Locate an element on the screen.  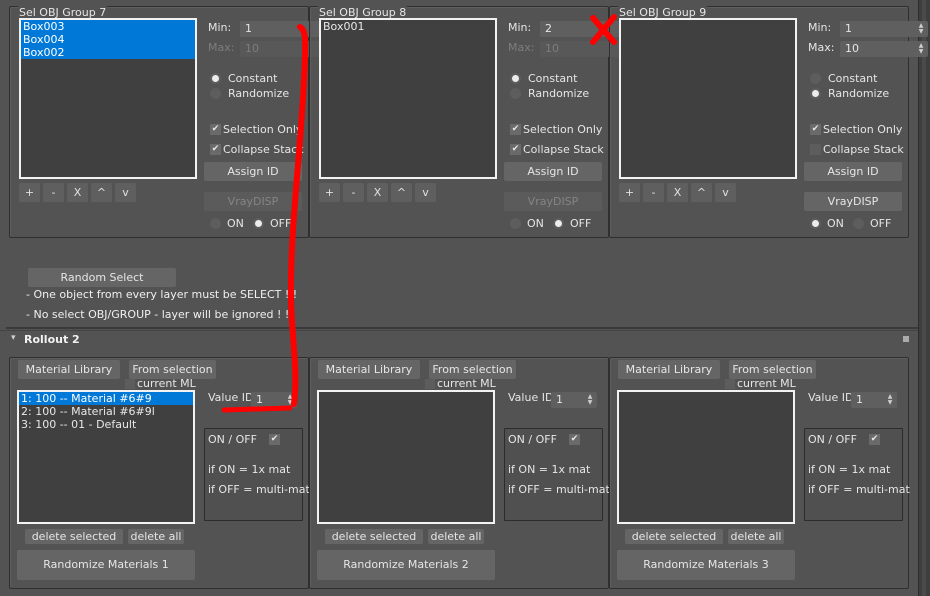
object-list is located at coordinates (708, 98).